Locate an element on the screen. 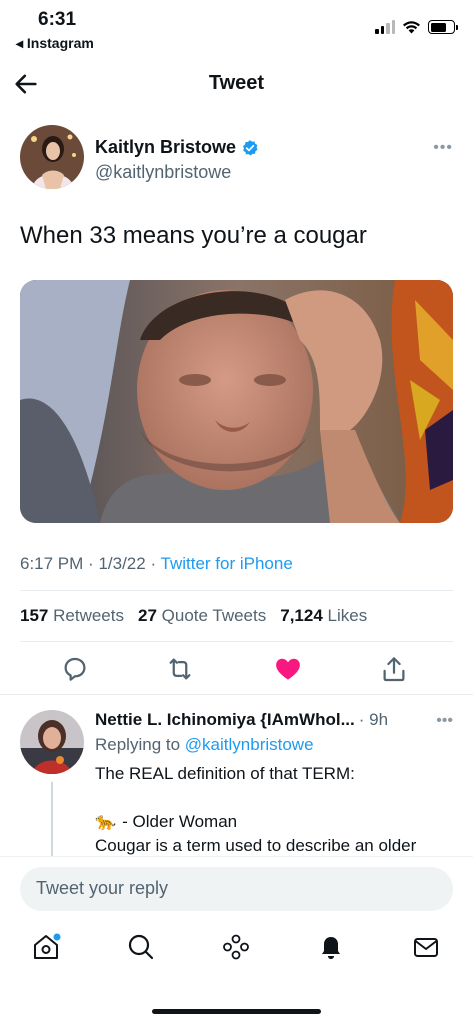 The width and height of the screenshot is (473, 1024). home-icon is located at coordinates (46, 947).